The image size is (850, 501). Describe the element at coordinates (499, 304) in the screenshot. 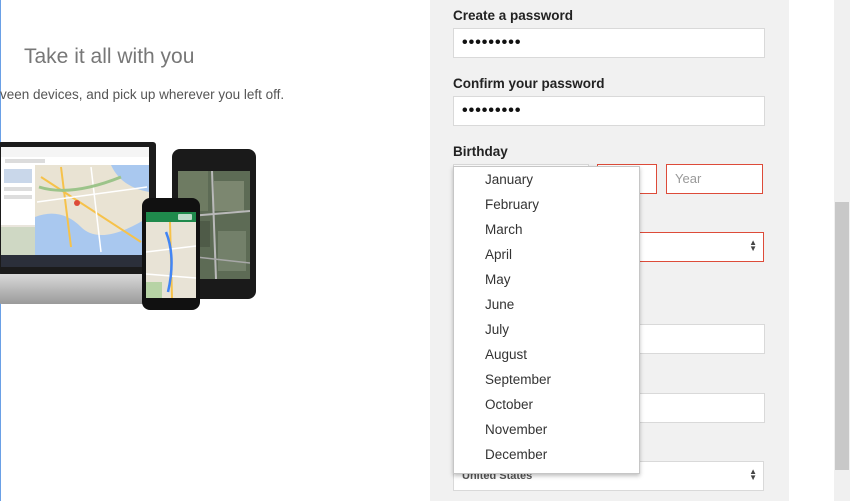

I see `month-option: June` at that location.